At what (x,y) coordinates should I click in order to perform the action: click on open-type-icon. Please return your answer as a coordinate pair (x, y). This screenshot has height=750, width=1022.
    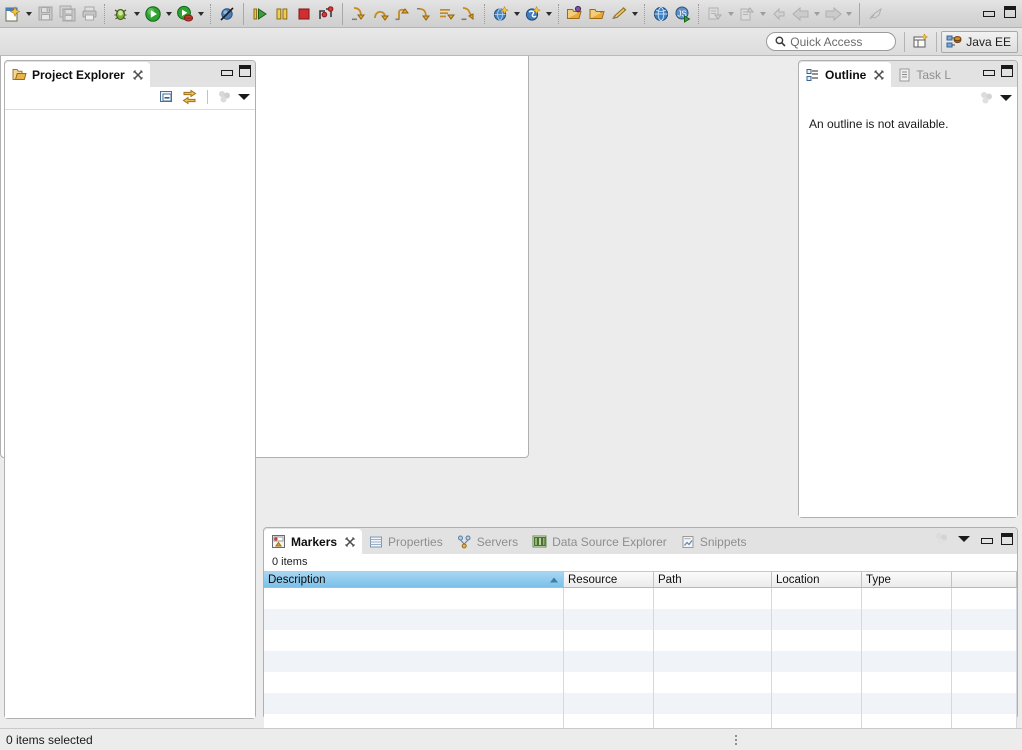
    Looking at the image, I should click on (575, 14).